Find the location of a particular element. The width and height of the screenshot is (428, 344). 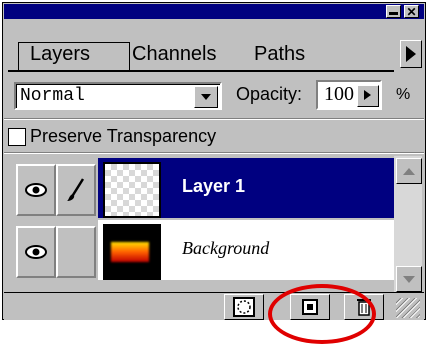

tab-paths: Paths is located at coordinates (279, 55).